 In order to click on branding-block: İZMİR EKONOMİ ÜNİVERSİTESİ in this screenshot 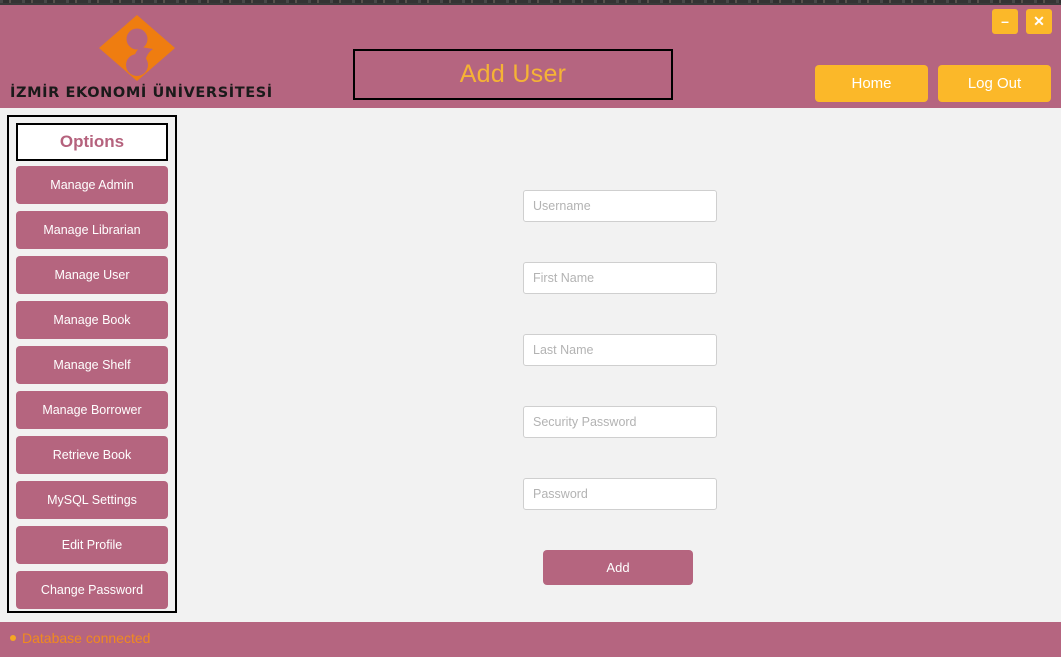, I will do `click(140, 56)`.